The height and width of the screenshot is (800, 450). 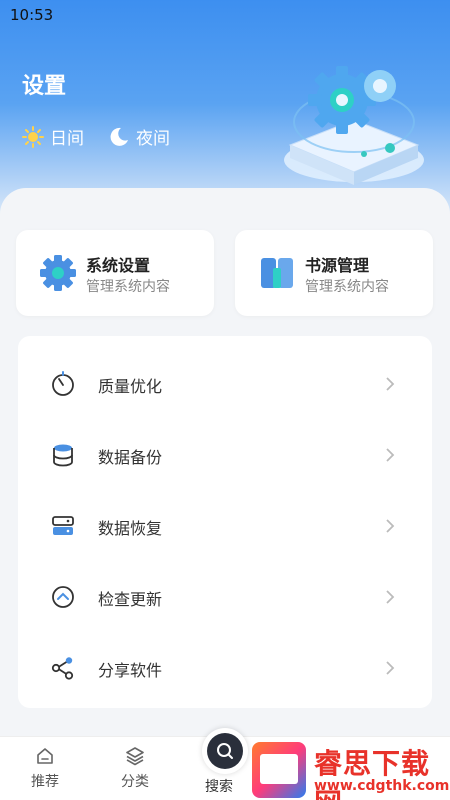 I want to click on book-source-card: 书源管理 管理系统内容, so click(x=334, y=273).